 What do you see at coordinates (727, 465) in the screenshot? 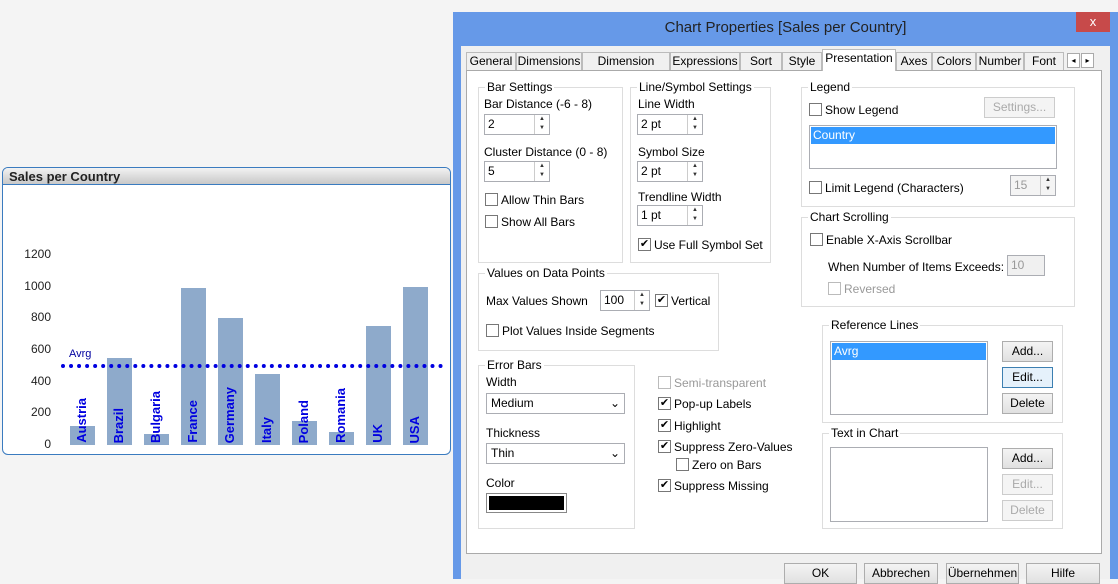
I see `zero-on-bars-label: Zero on Bars` at bounding box center [727, 465].